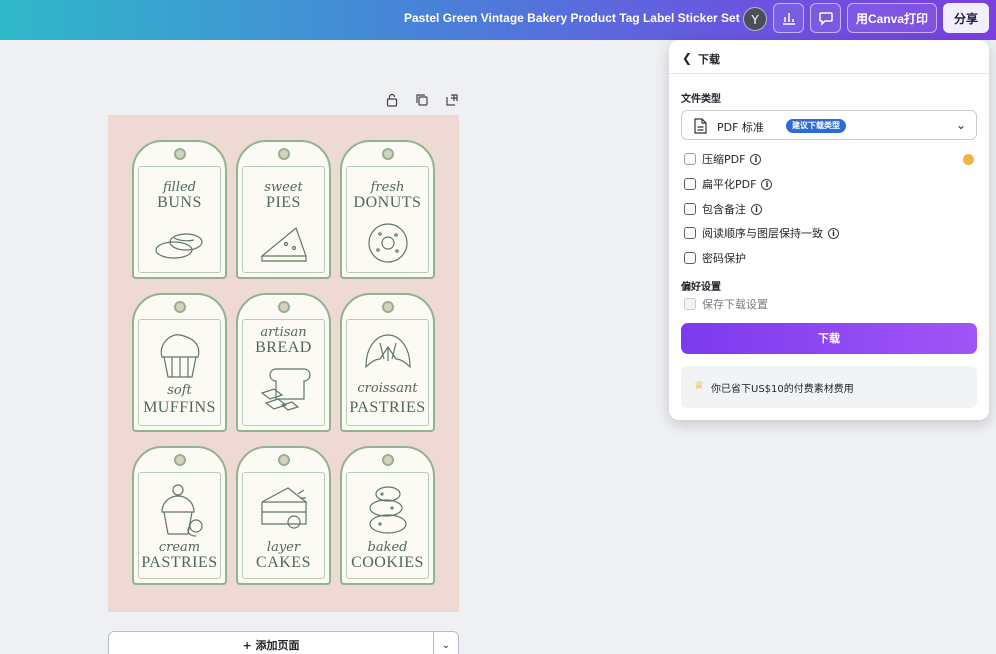 This screenshot has width=996, height=654. What do you see at coordinates (782, 389) in the screenshot?
I see `savings-text: 你已省下US$10的付费素材费用` at bounding box center [782, 389].